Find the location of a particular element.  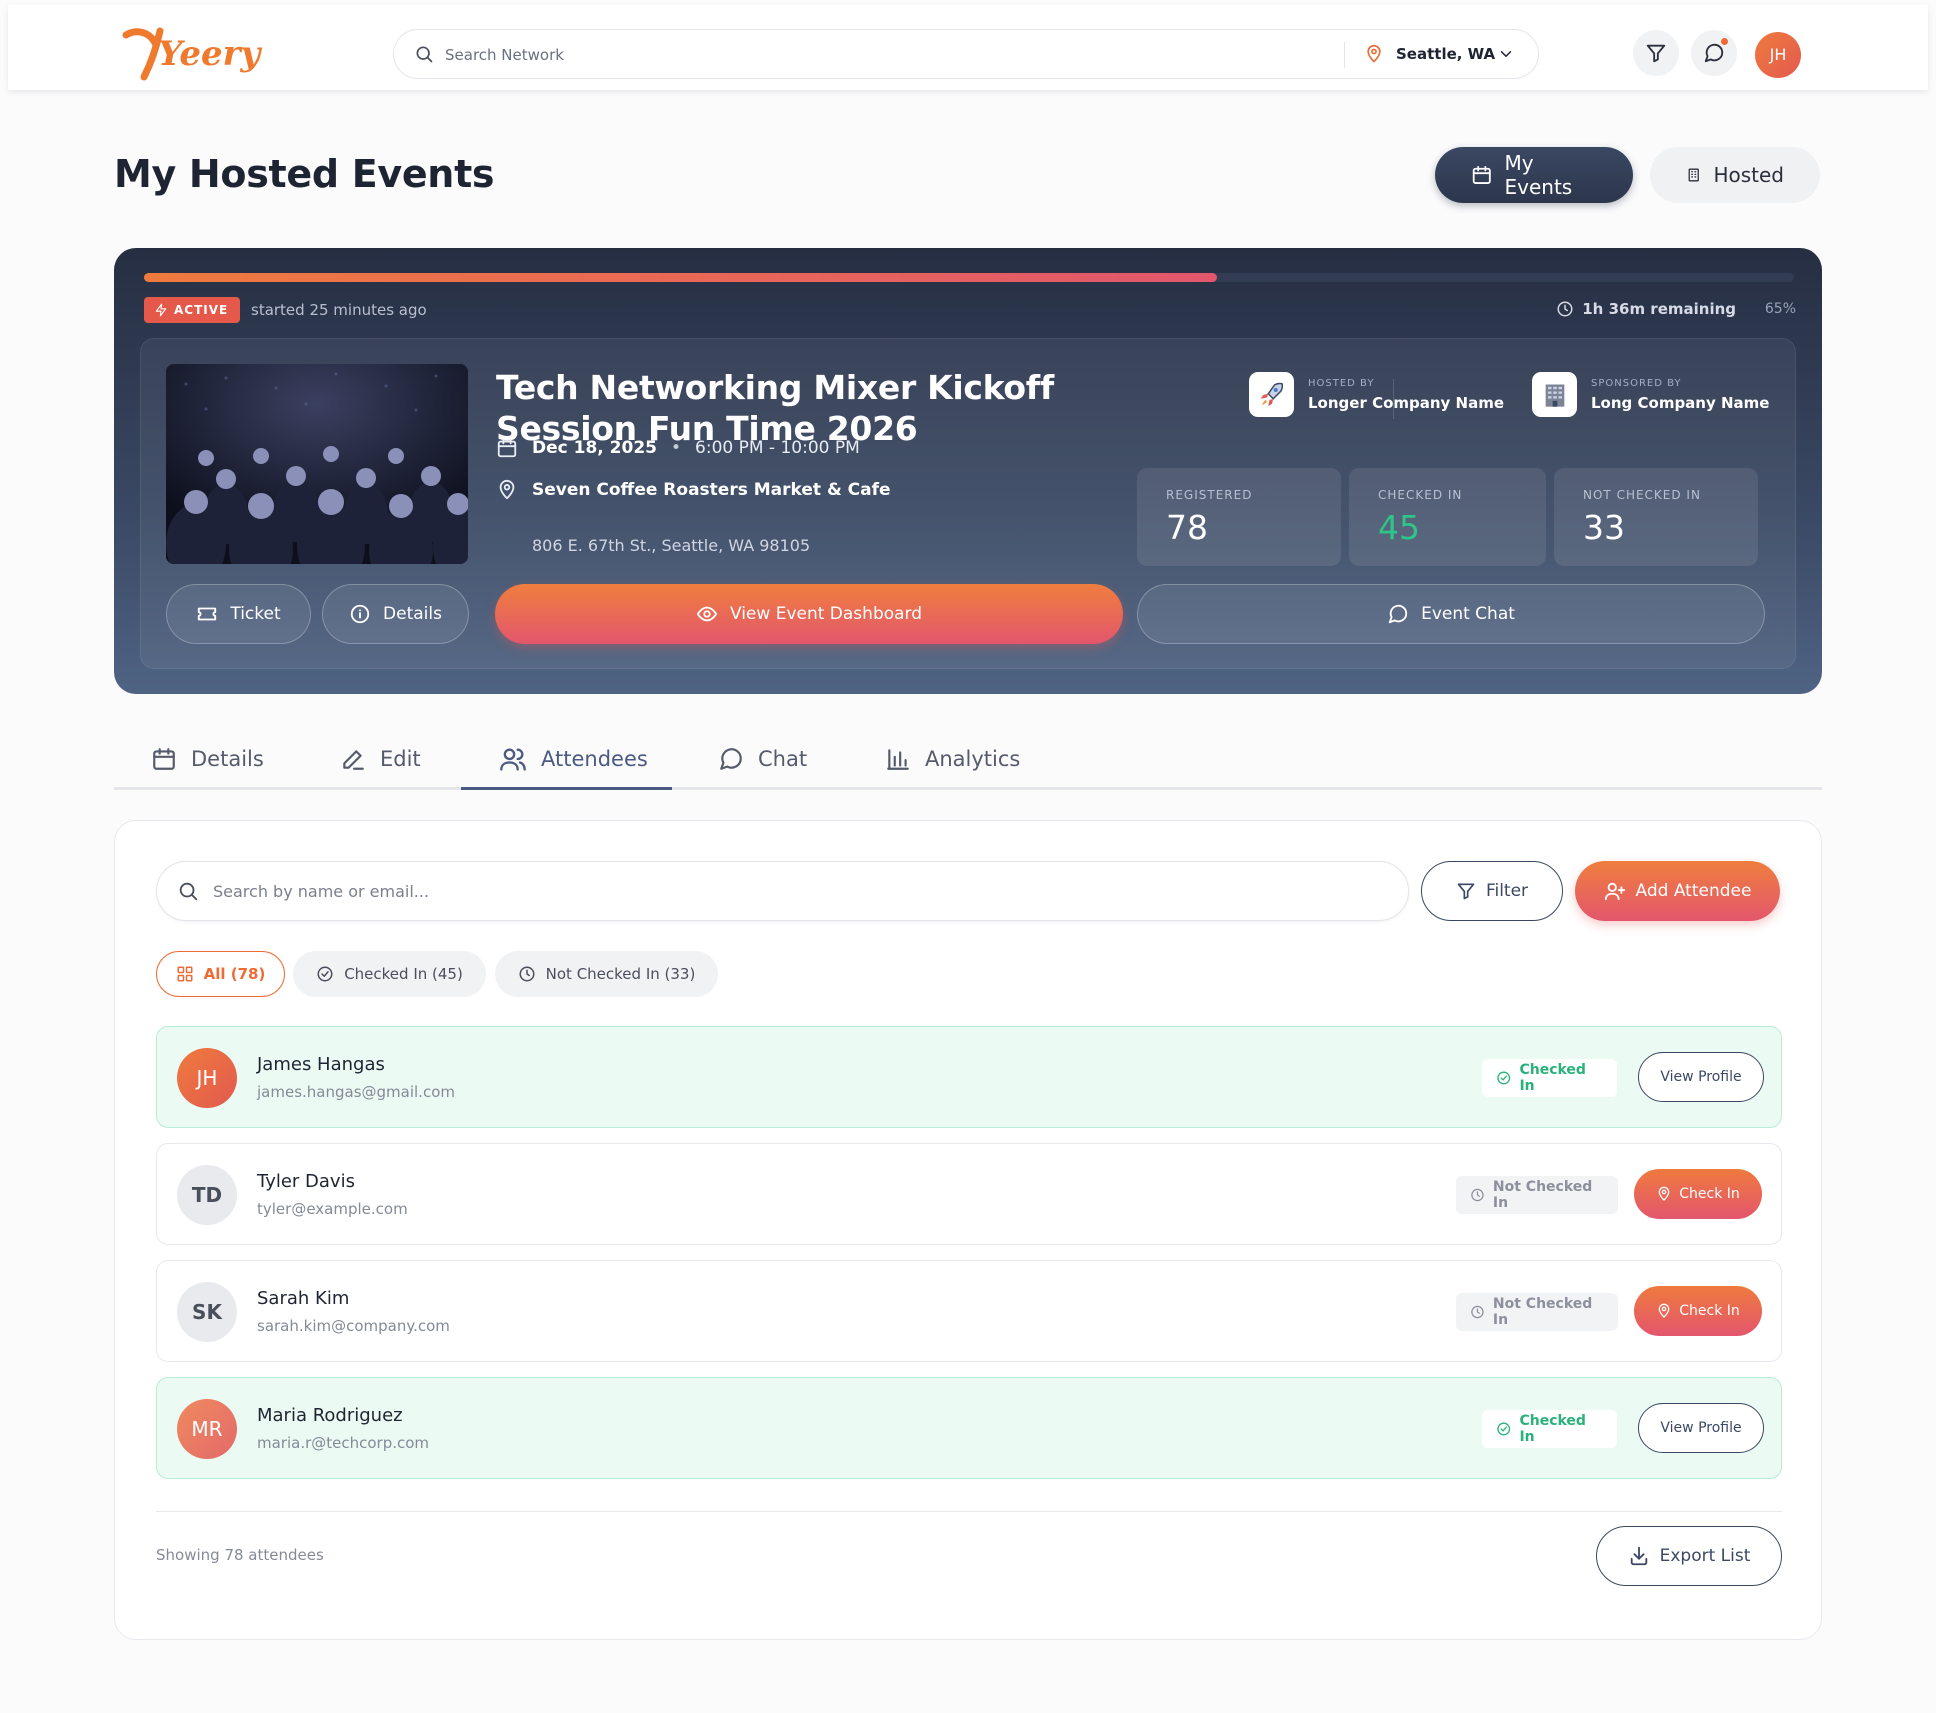

add-attendee-label: Add Attendee is located at coordinates (1693, 891).